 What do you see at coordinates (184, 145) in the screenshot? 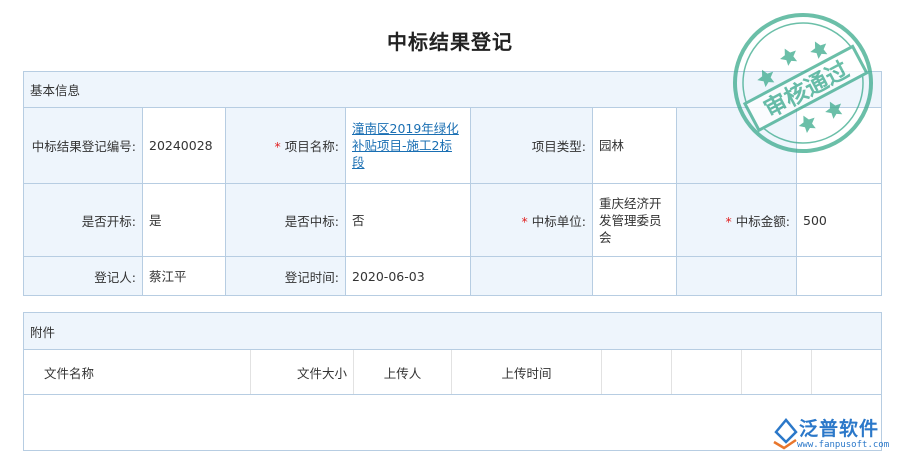
I see `reg-no-value: 20240028` at bounding box center [184, 145].